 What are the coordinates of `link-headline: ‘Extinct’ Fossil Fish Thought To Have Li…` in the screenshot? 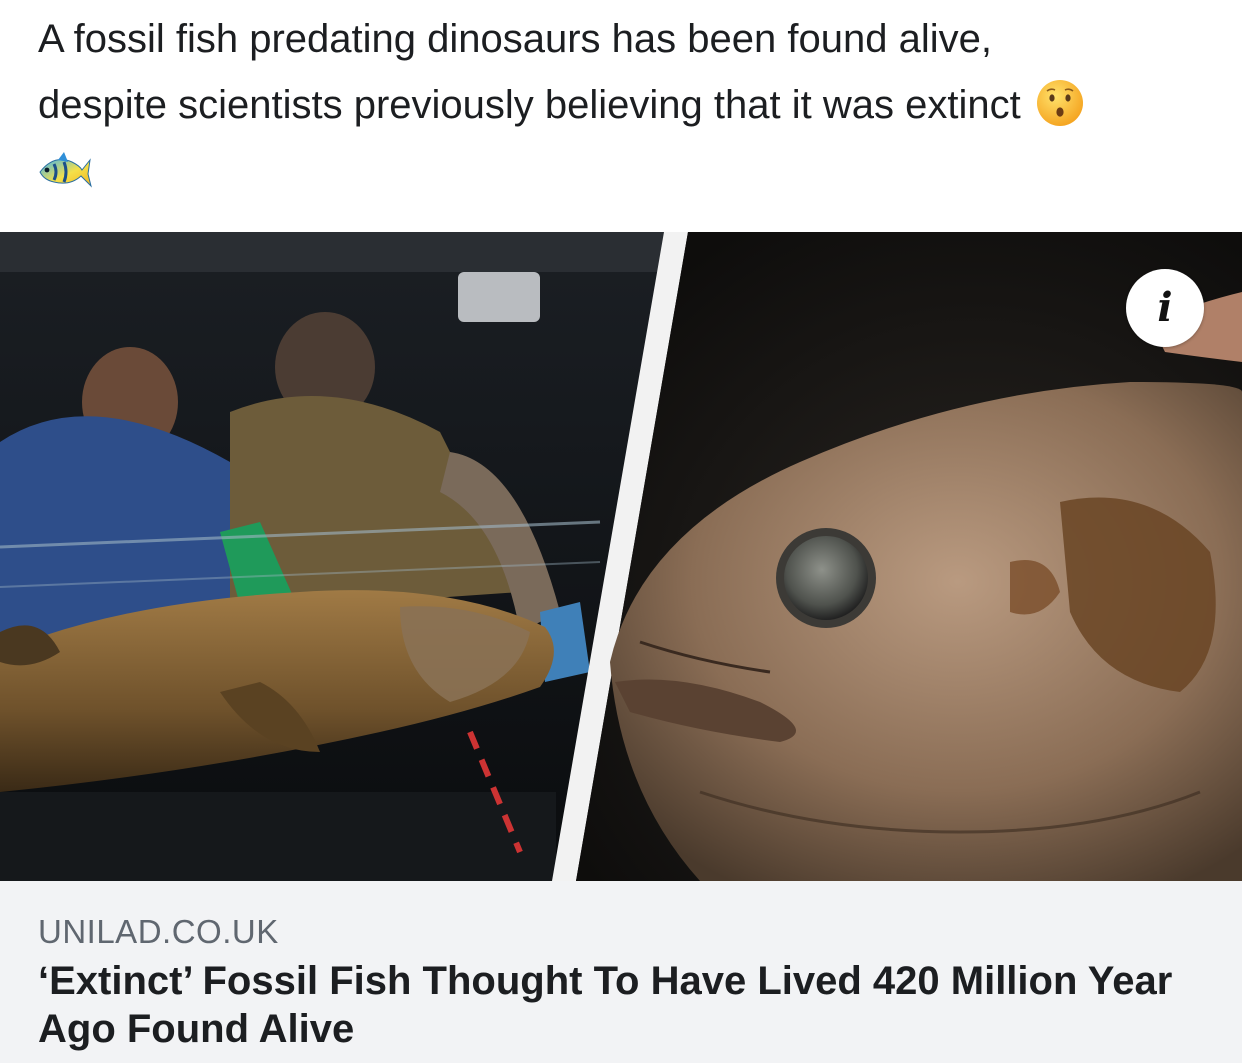 It's located at (605, 1005).